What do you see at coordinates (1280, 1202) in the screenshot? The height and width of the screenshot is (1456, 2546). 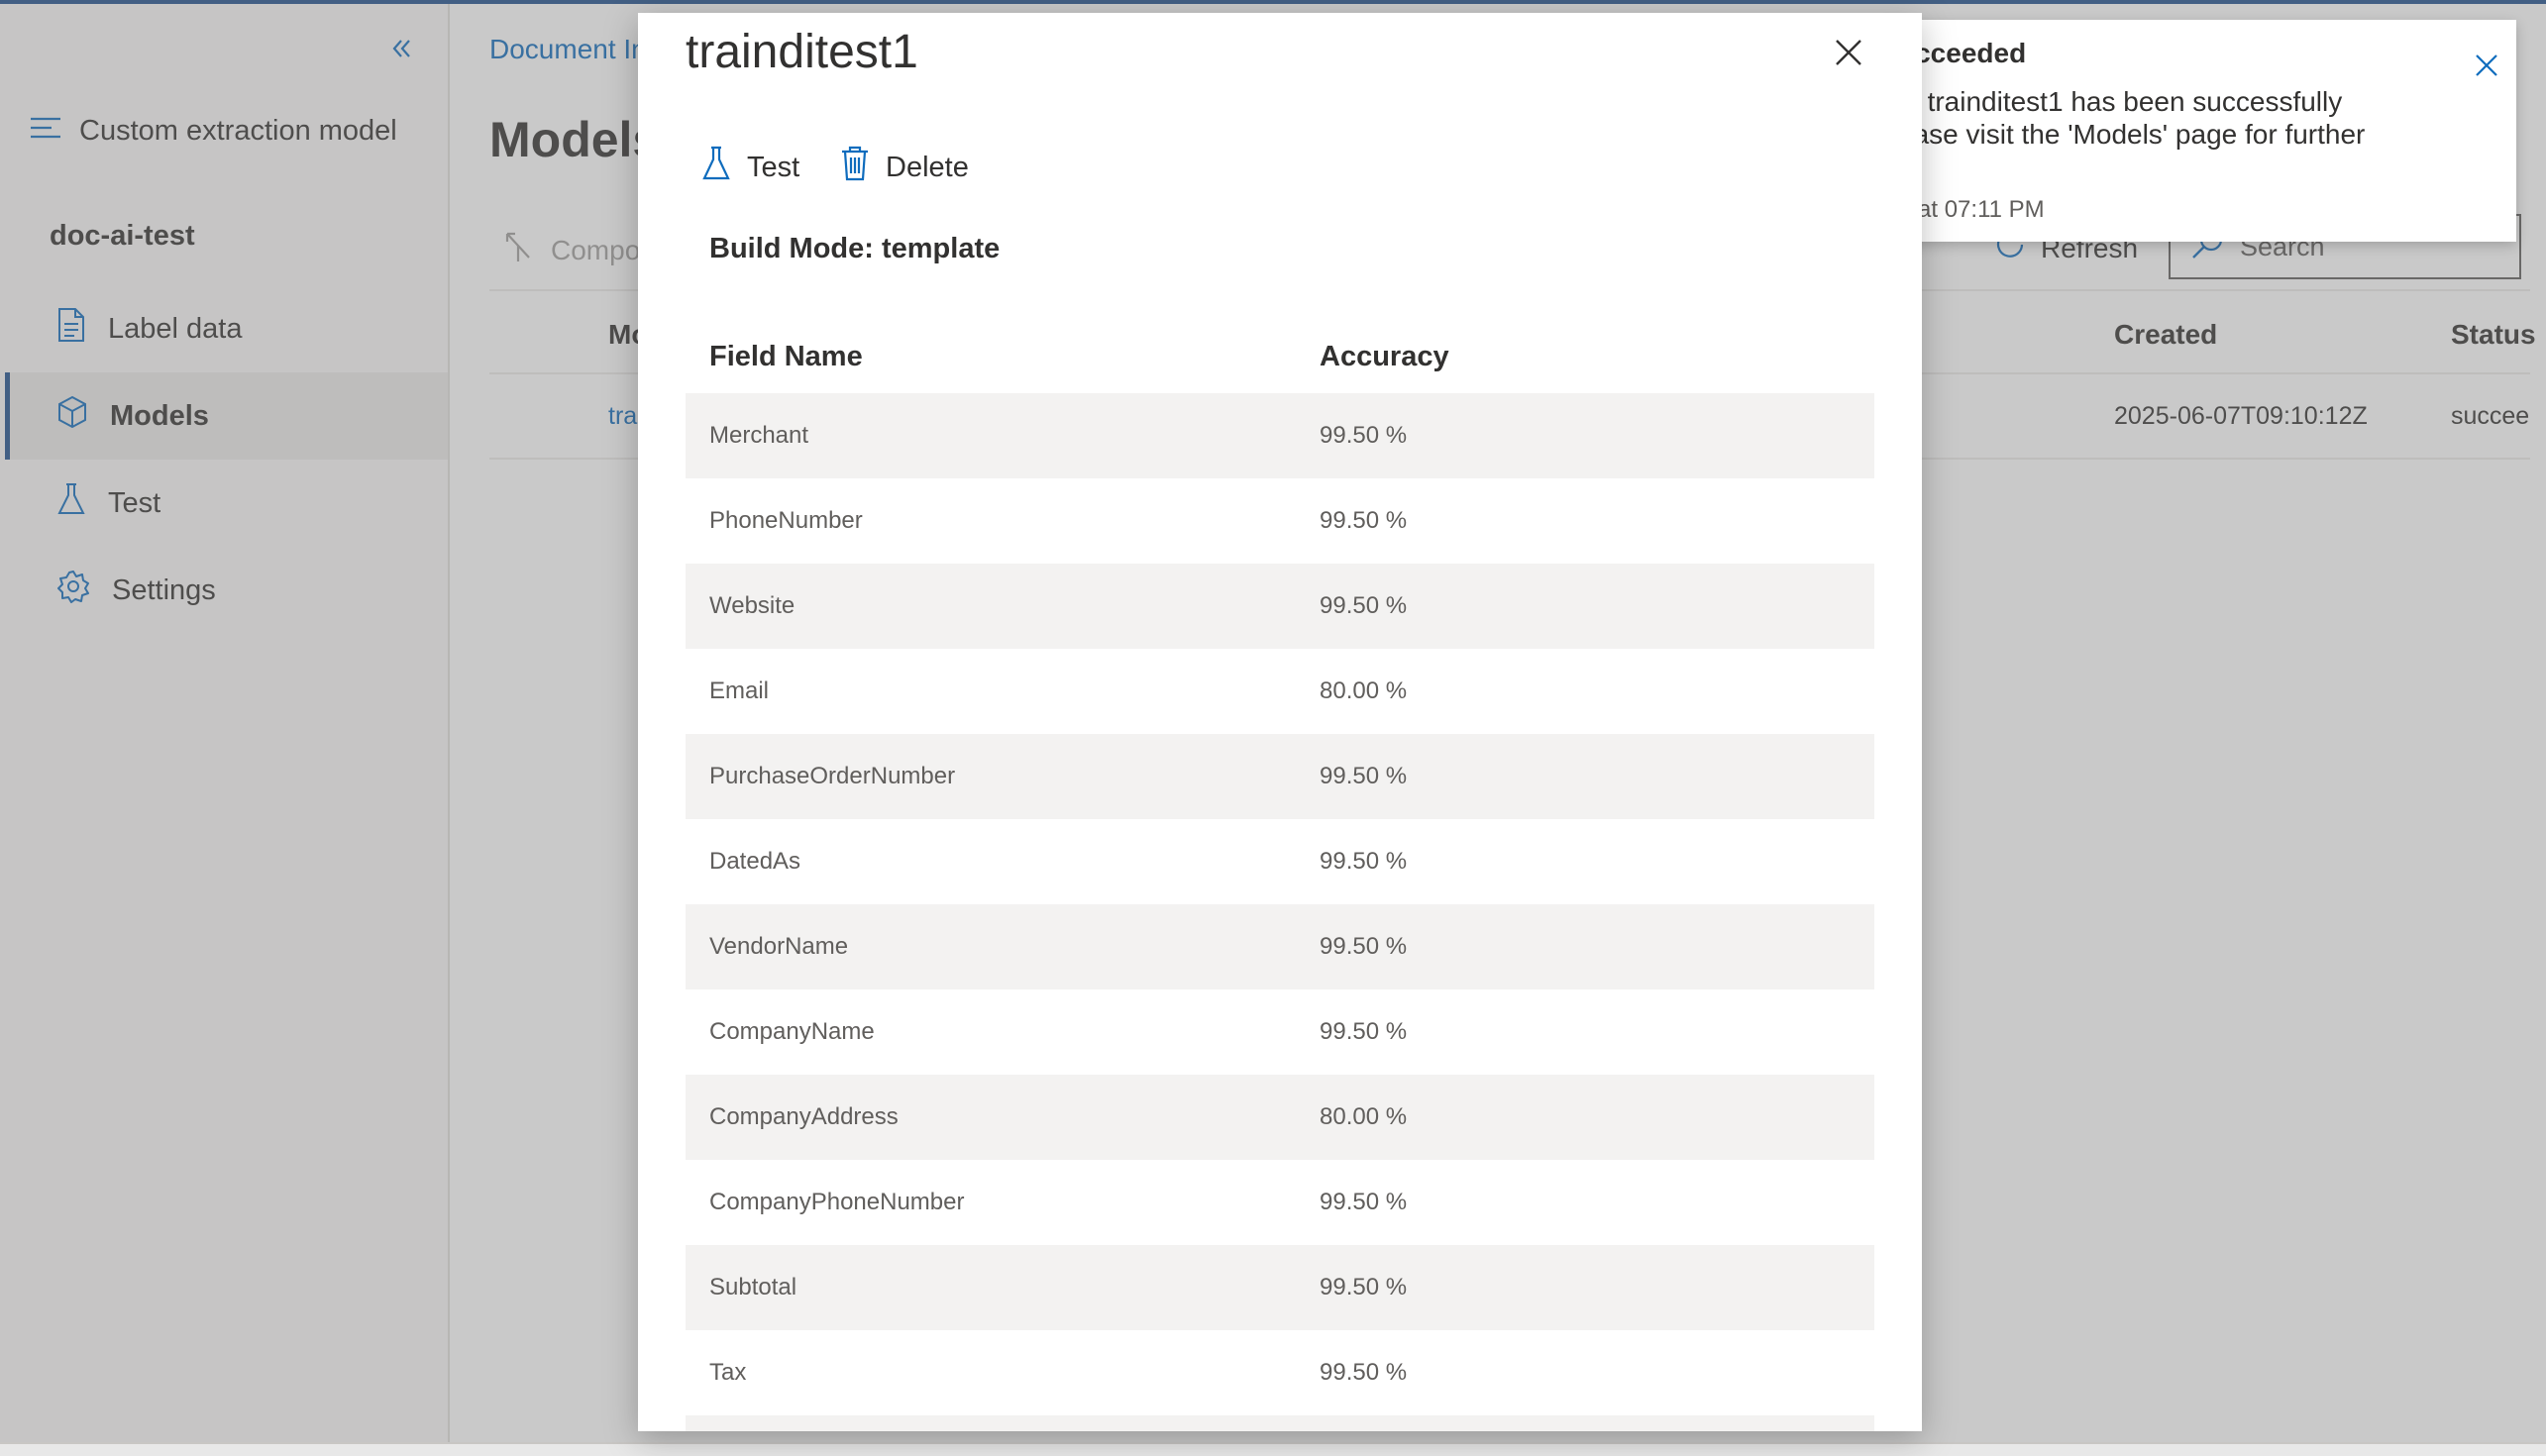 I see `table-row: CompanyPhoneNumber 99.50 %` at bounding box center [1280, 1202].